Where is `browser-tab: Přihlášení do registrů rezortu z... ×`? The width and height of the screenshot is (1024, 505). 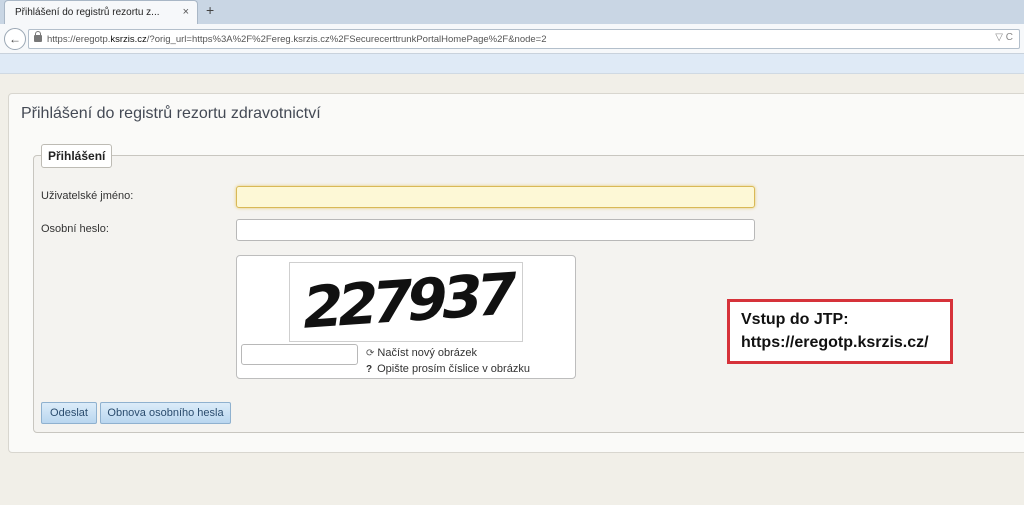
browser-tab: Přihlášení do registrů rezortu z... × is located at coordinates (101, 12).